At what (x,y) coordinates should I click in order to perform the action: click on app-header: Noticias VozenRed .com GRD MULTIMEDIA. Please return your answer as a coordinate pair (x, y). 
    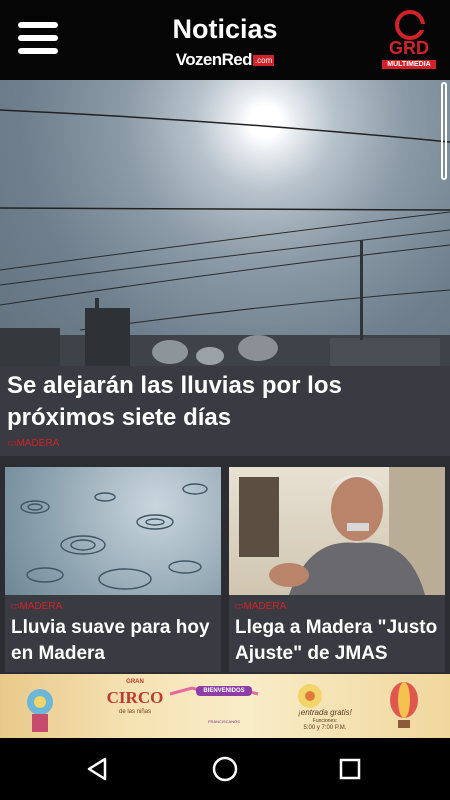
    Looking at the image, I should click on (225, 40).